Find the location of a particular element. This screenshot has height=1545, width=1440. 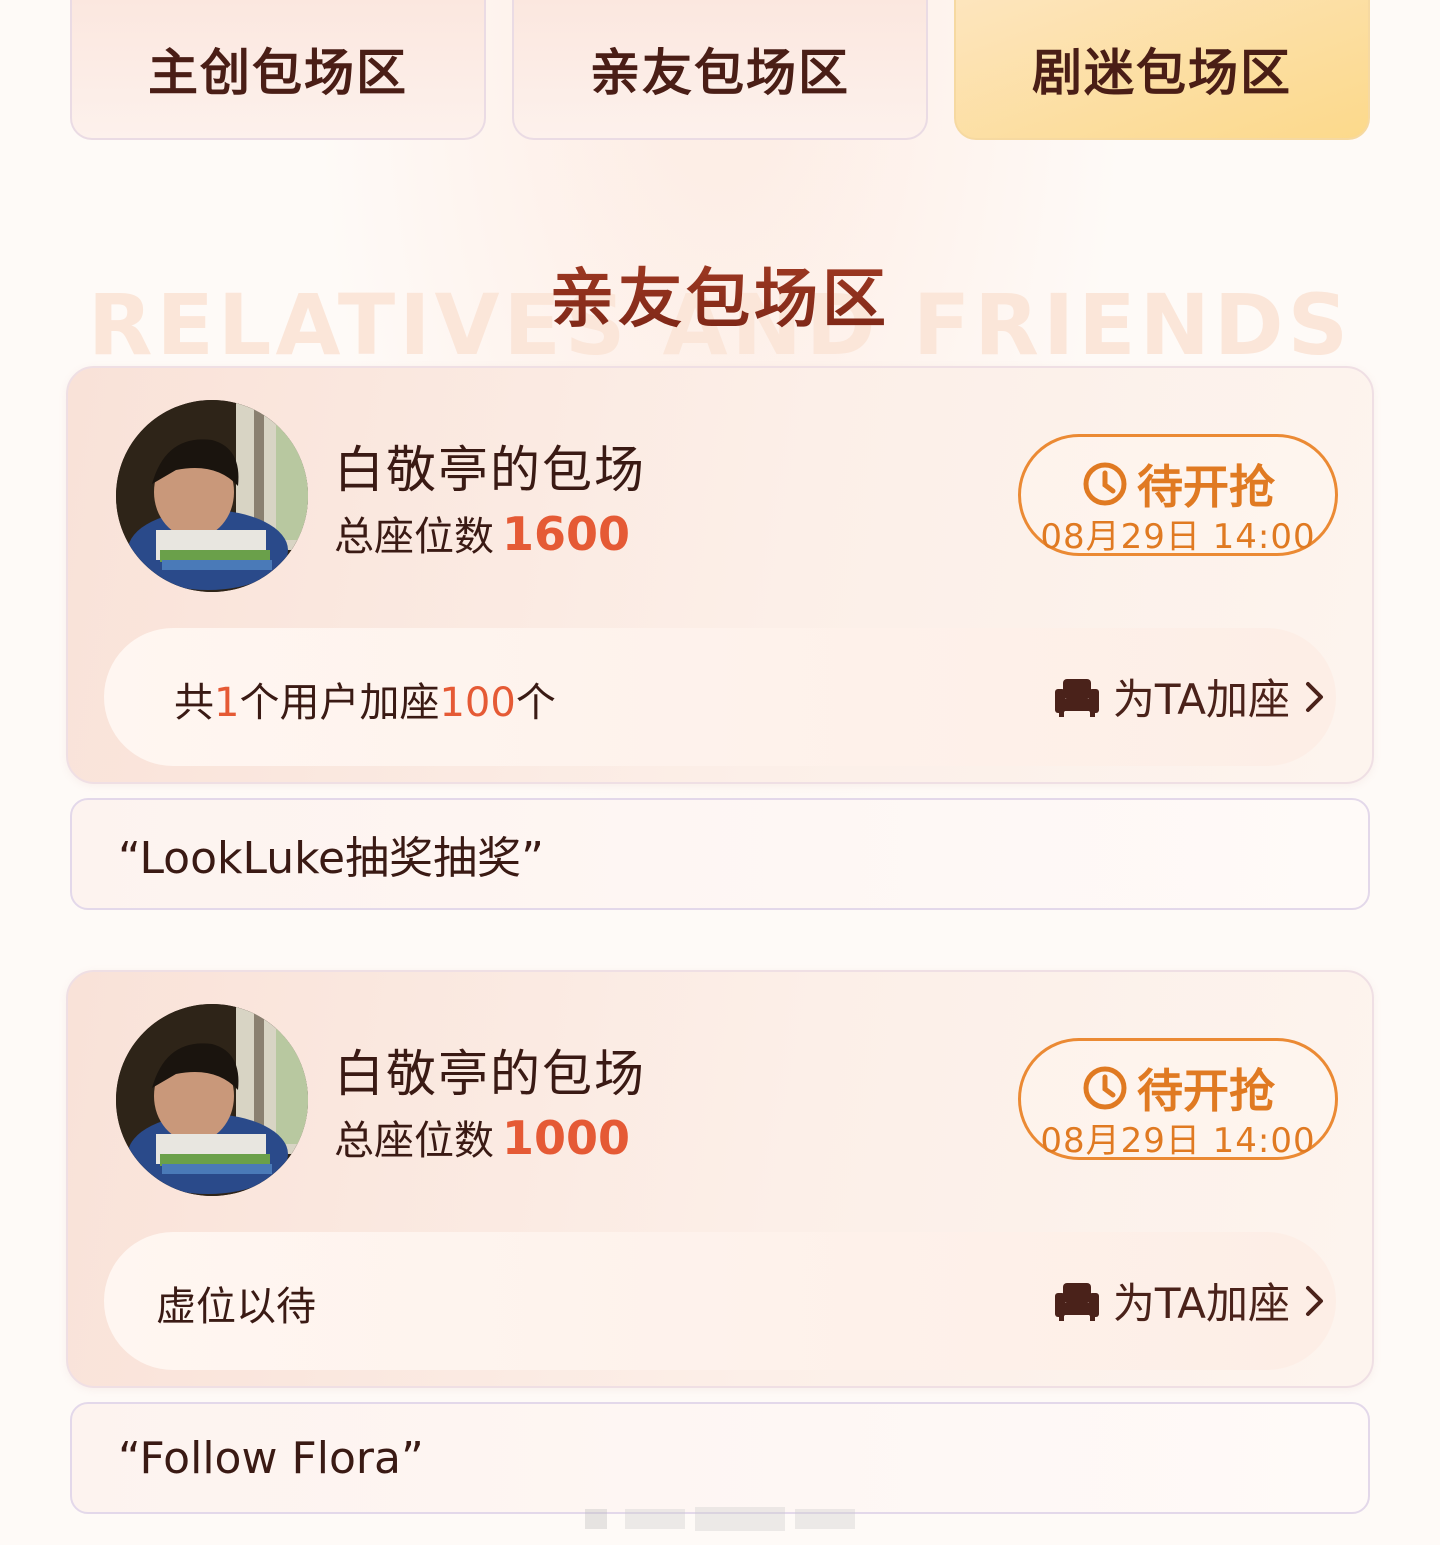

seat-add-summary: 共1个用户加座100个 is located at coordinates (365, 699).